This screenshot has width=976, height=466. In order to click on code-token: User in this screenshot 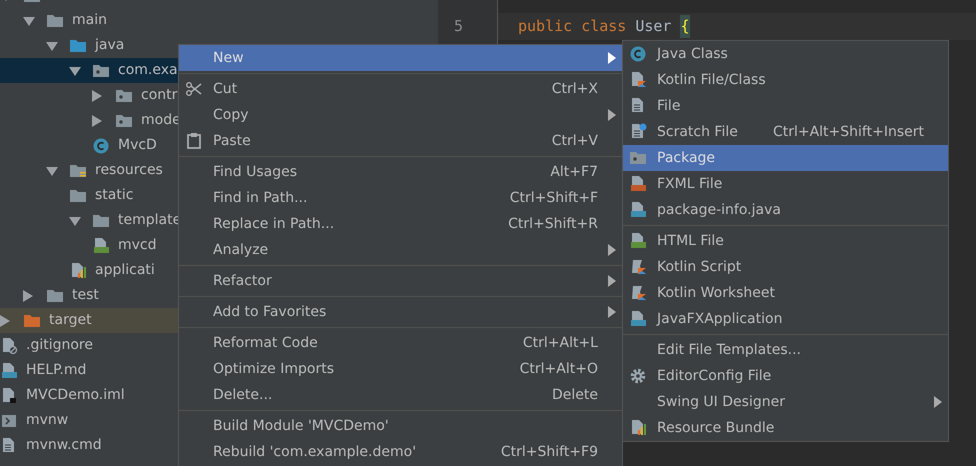, I will do `click(653, 27)`.